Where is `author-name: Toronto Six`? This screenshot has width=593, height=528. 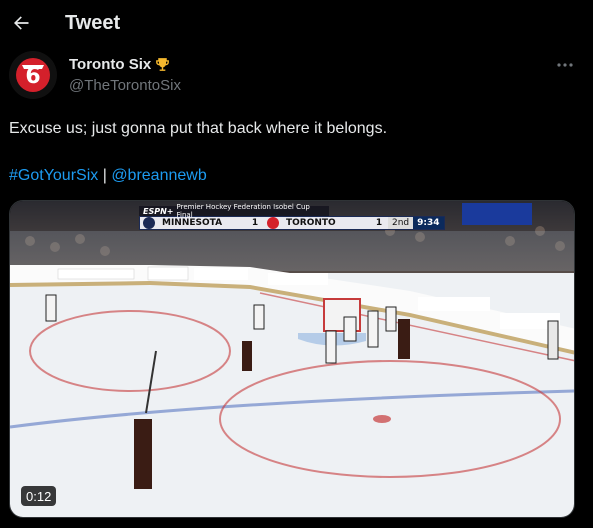 author-name: Toronto Six is located at coordinates (120, 64).